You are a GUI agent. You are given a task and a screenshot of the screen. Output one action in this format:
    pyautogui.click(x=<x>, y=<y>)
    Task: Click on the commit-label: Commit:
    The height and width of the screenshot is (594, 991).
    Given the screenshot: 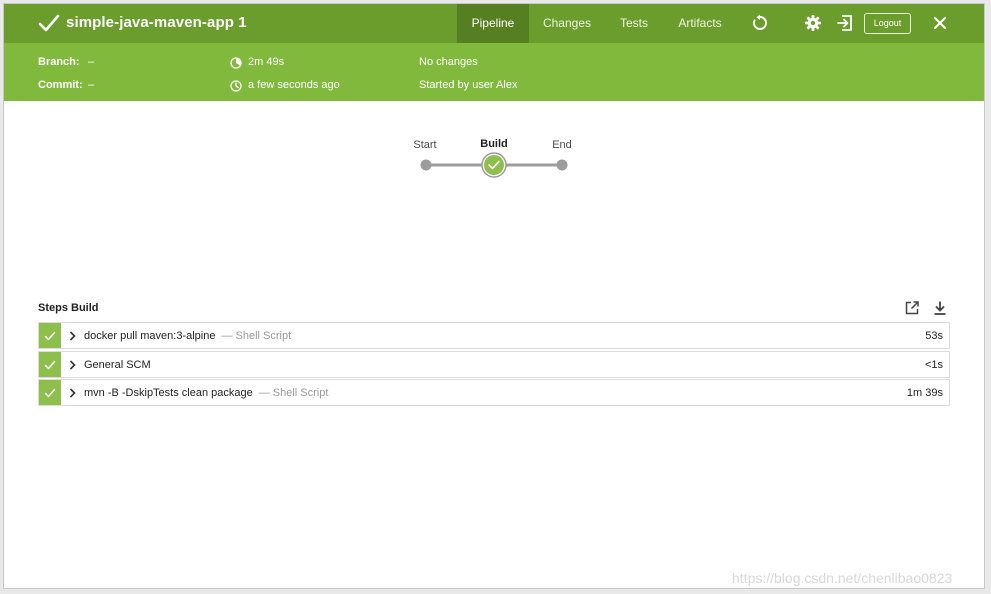 What is the action you would take?
    pyautogui.click(x=60, y=85)
    